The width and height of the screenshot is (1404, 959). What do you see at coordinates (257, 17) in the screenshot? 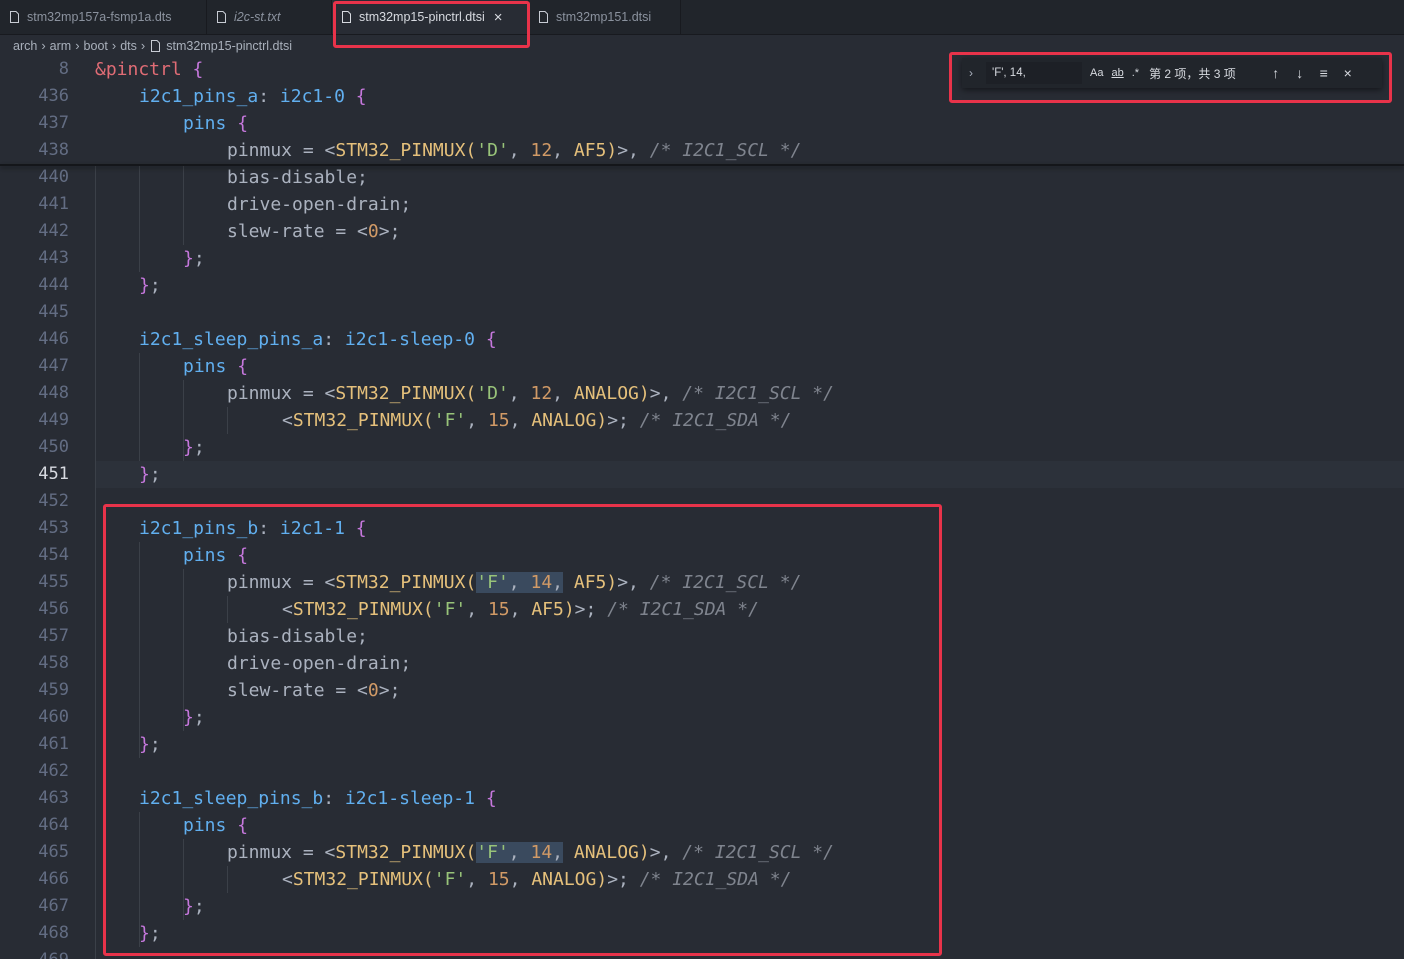
I see `tab-label: i2c-st.txt` at bounding box center [257, 17].